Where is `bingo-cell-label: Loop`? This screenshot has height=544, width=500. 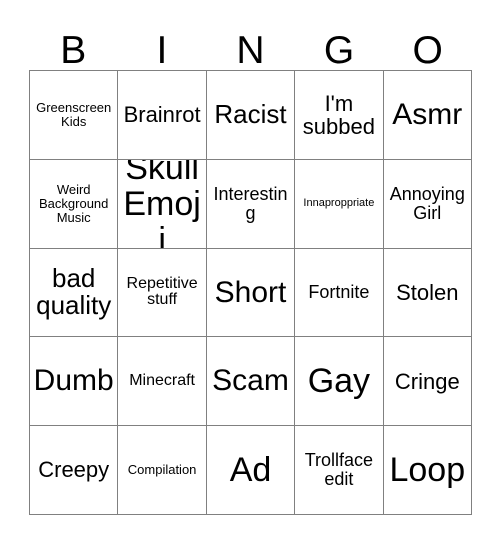
bingo-cell-label: Loop is located at coordinates (427, 470).